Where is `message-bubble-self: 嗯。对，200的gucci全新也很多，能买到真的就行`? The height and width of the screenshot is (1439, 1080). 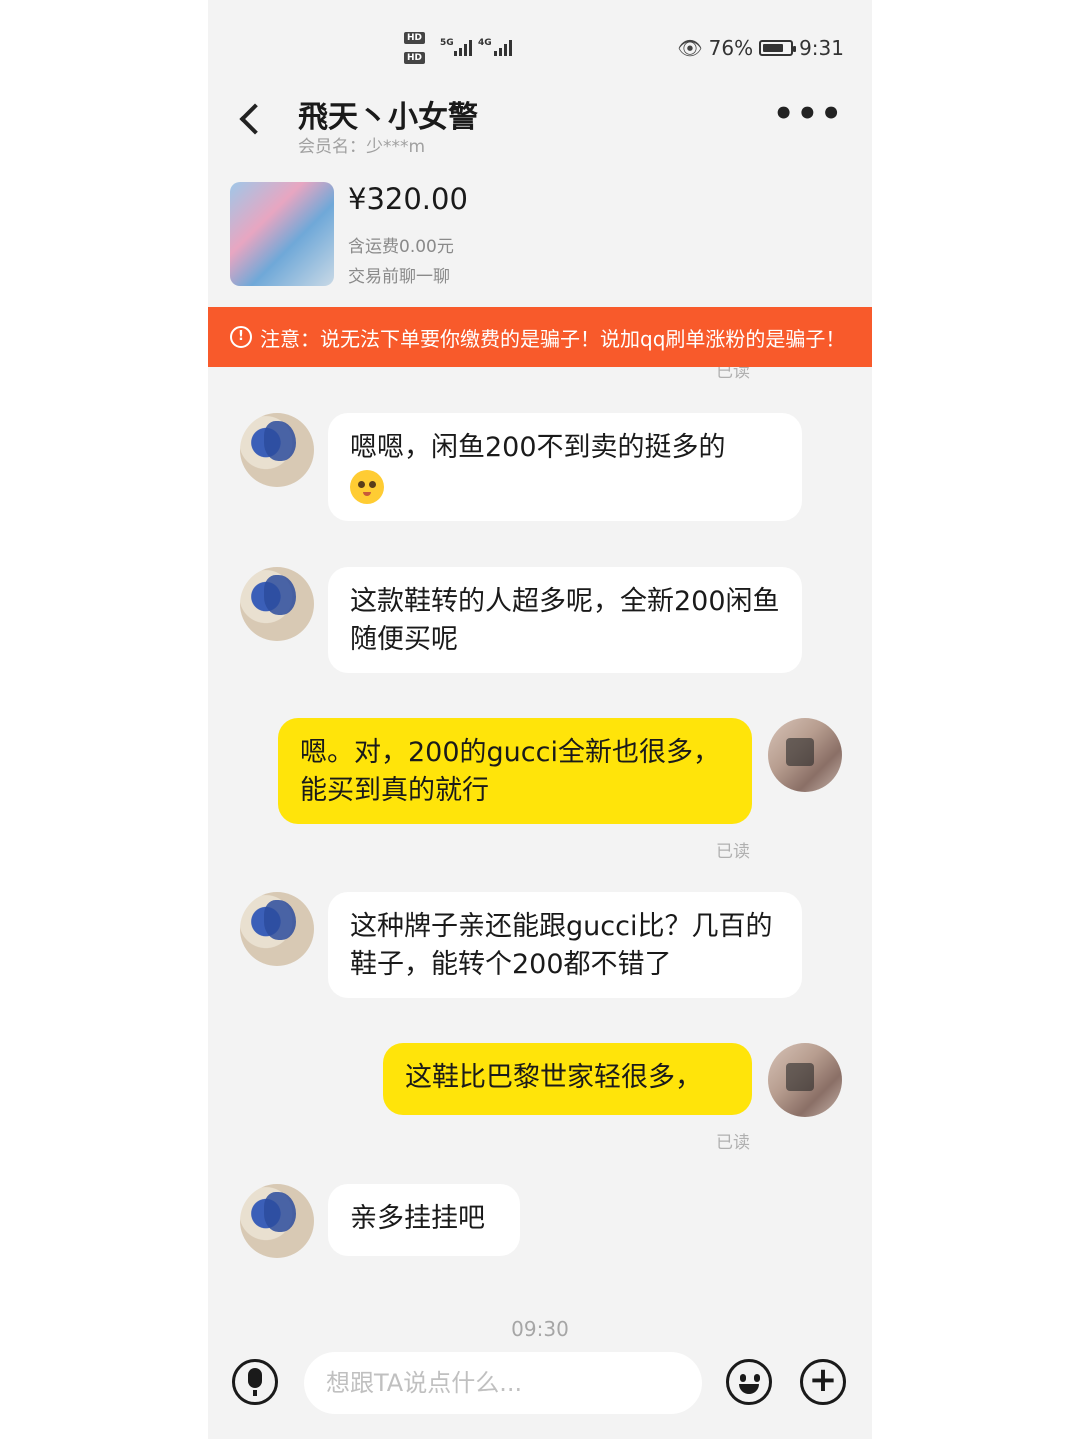
message-bubble-self: 嗯。对，200的gucci全新也很多，能买到真的就行 is located at coordinates (515, 771).